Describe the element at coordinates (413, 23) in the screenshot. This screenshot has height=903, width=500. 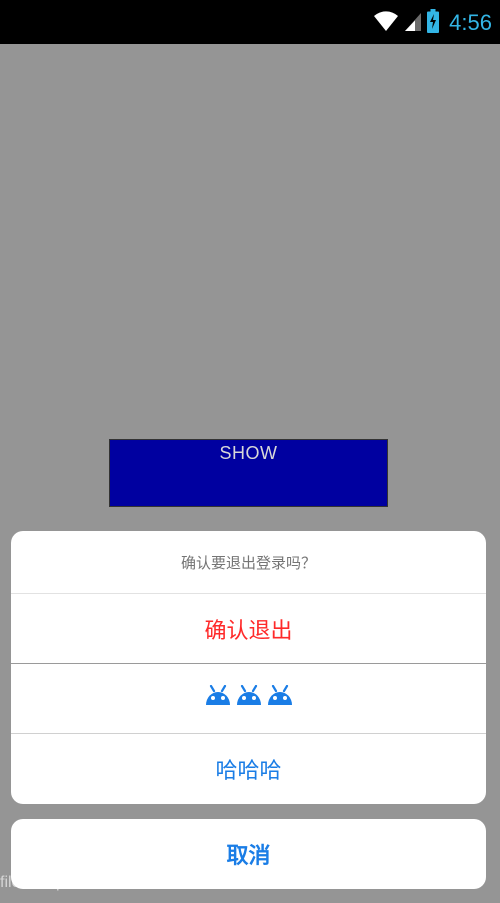
I see `cell-signal-icon` at that location.